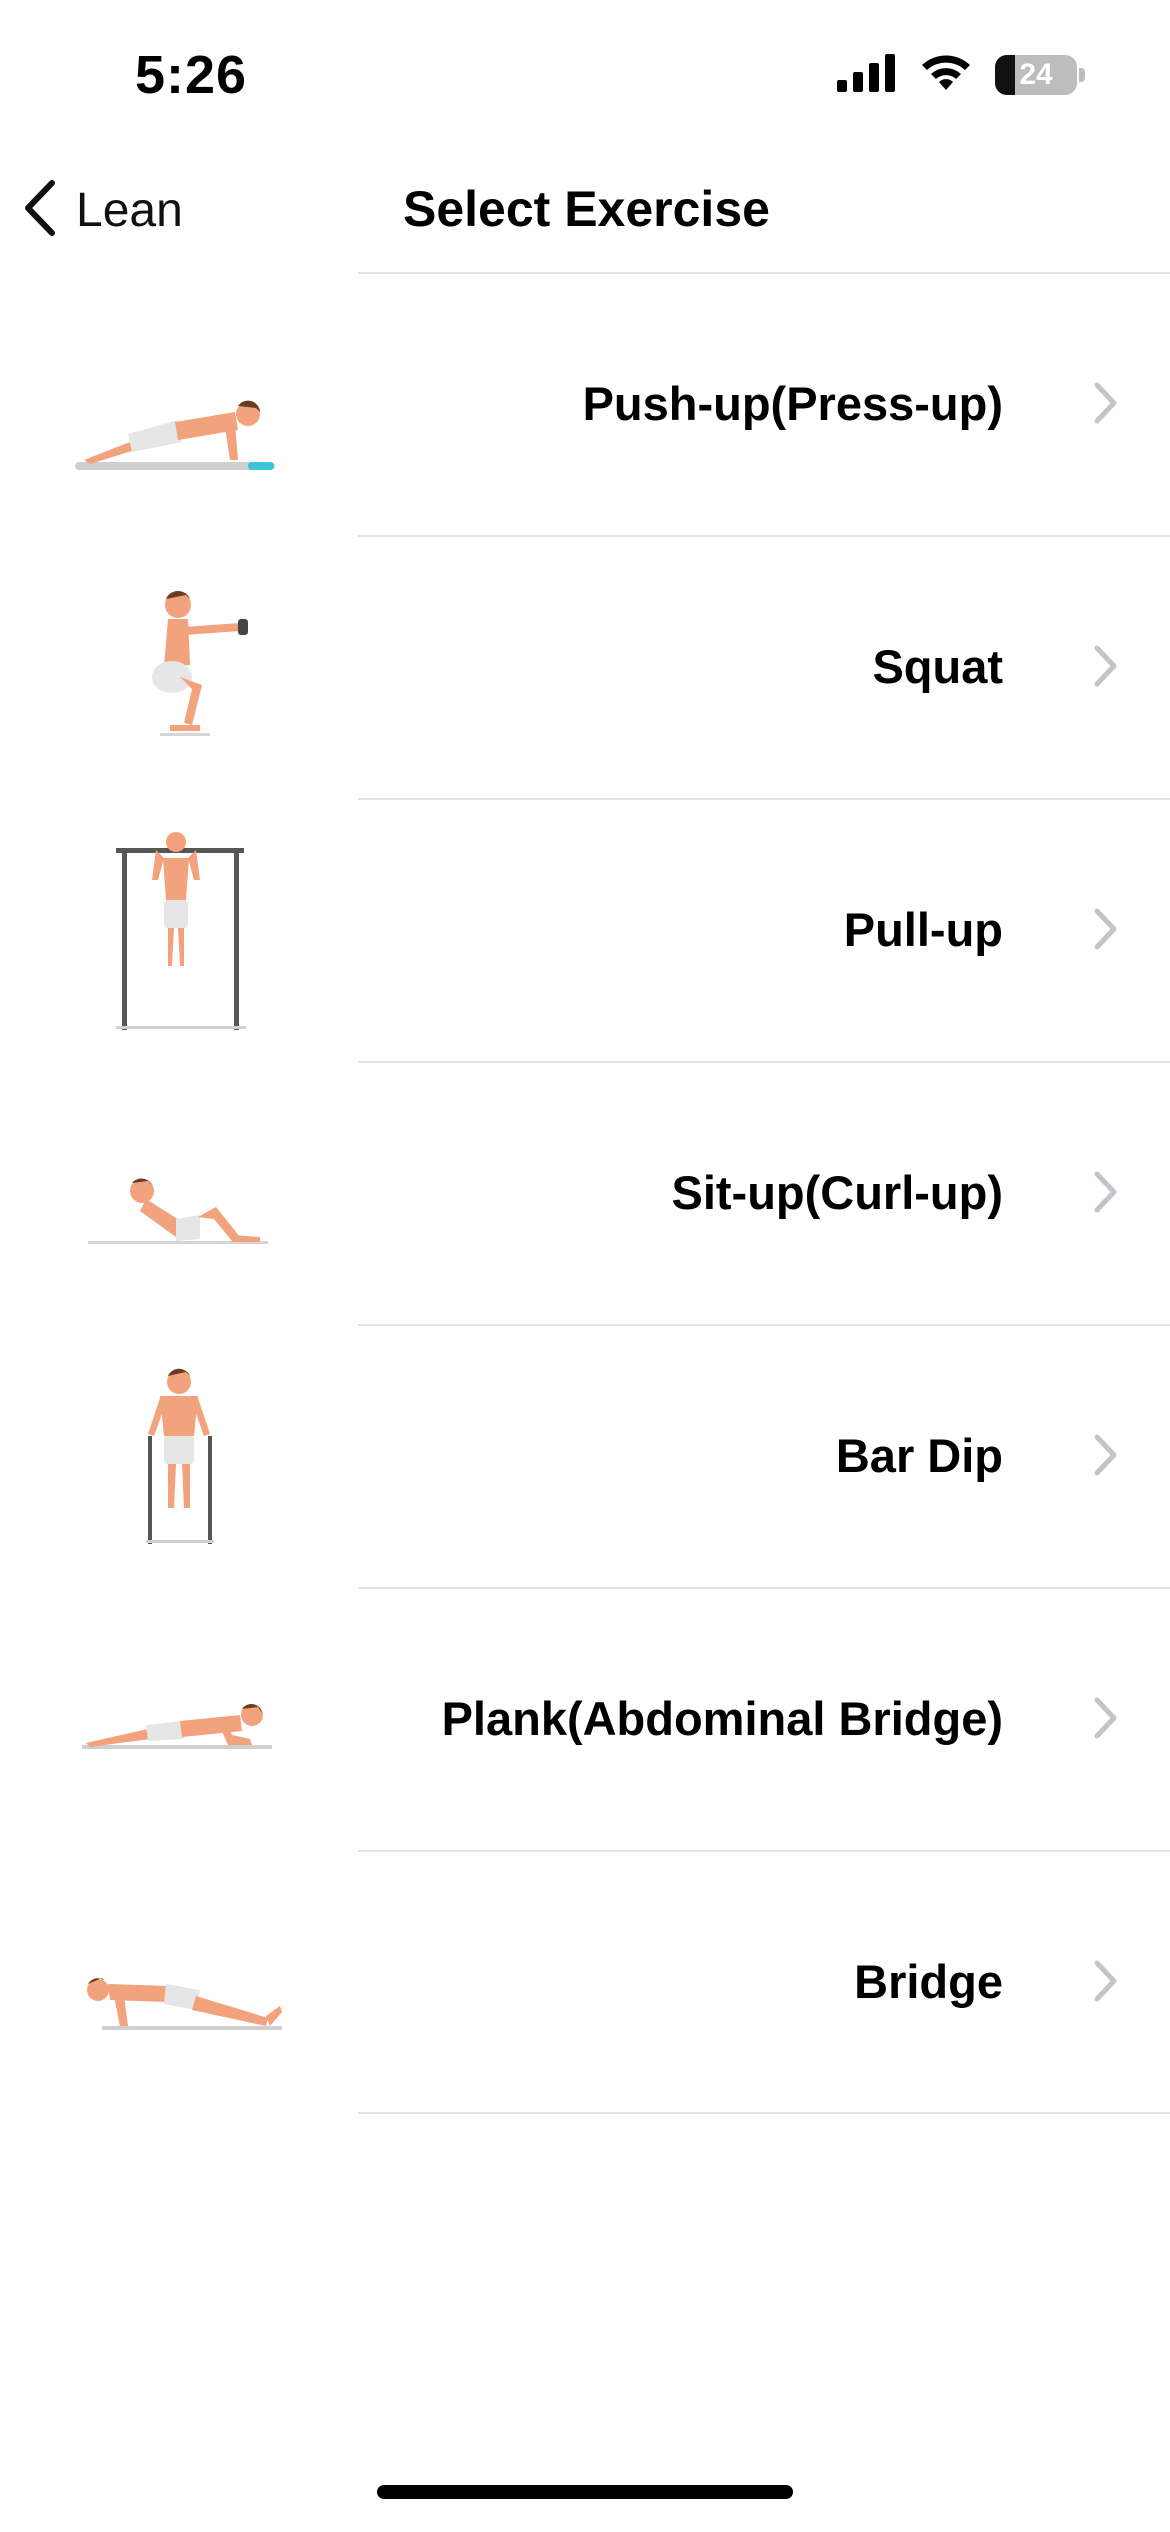  What do you see at coordinates (180, 930) in the screenshot?
I see `pull-up-figure-icon` at bounding box center [180, 930].